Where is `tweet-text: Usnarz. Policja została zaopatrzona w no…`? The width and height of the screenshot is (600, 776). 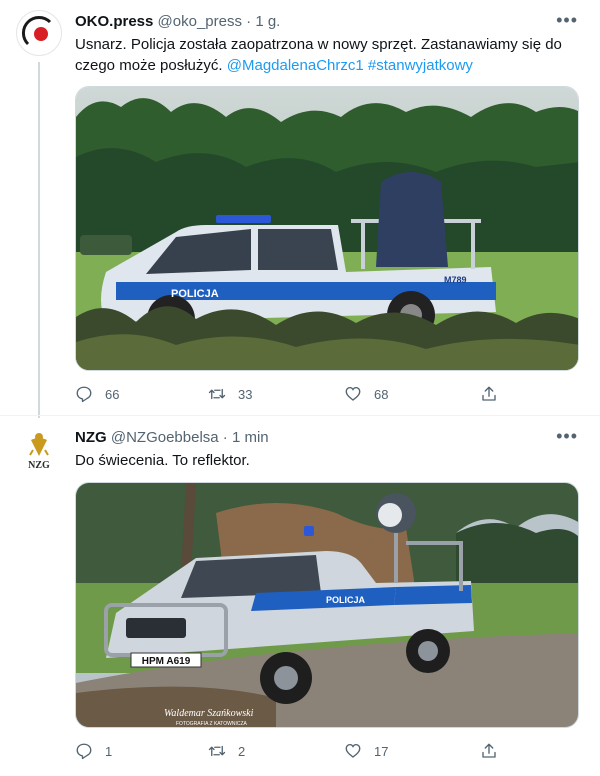 tweet-text: Usnarz. Policja została zaopatrzona w no… is located at coordinates (327, 55).